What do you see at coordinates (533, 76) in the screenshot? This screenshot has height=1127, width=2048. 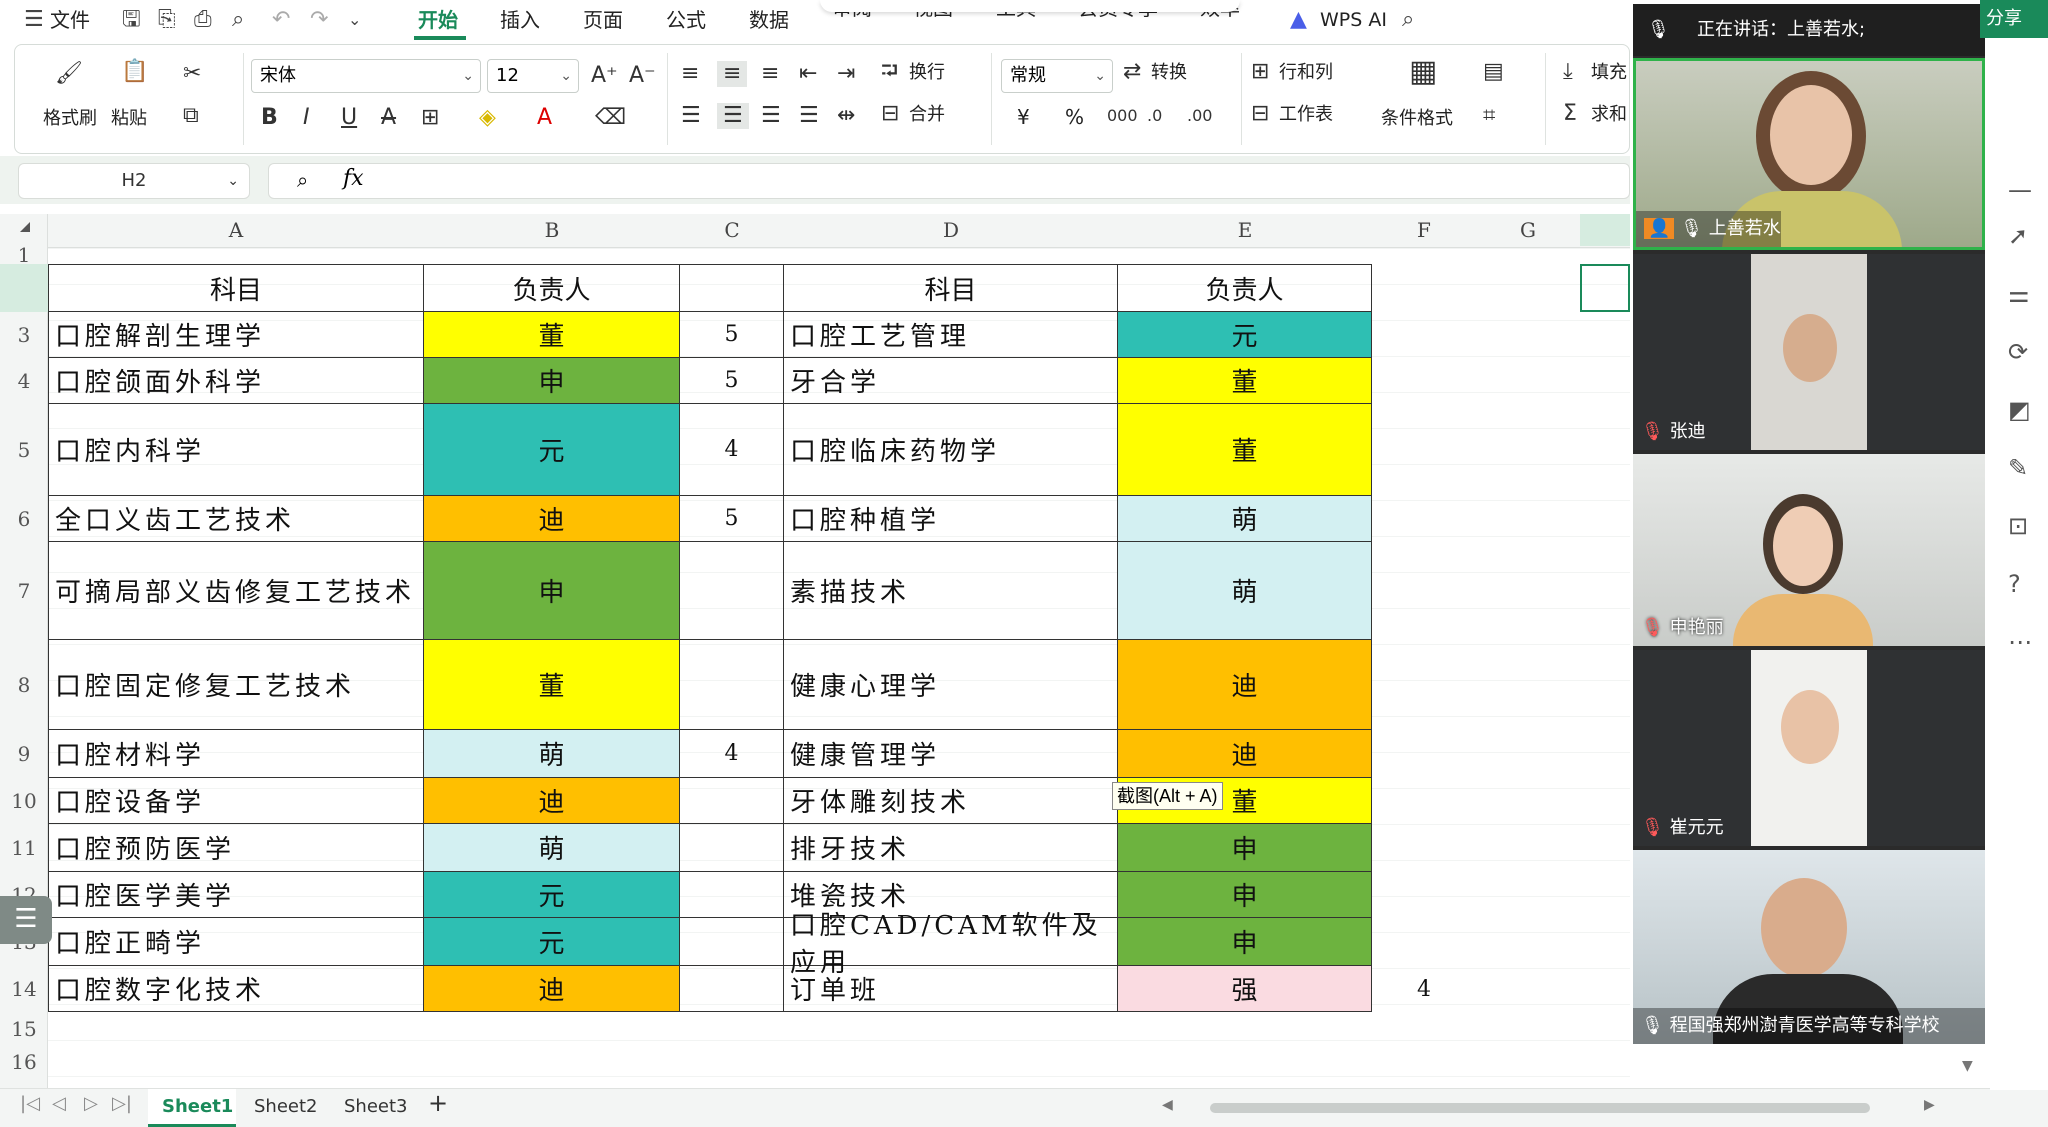 I see `font-size-select: 12 ⌄` at bounding box center [533, 76].